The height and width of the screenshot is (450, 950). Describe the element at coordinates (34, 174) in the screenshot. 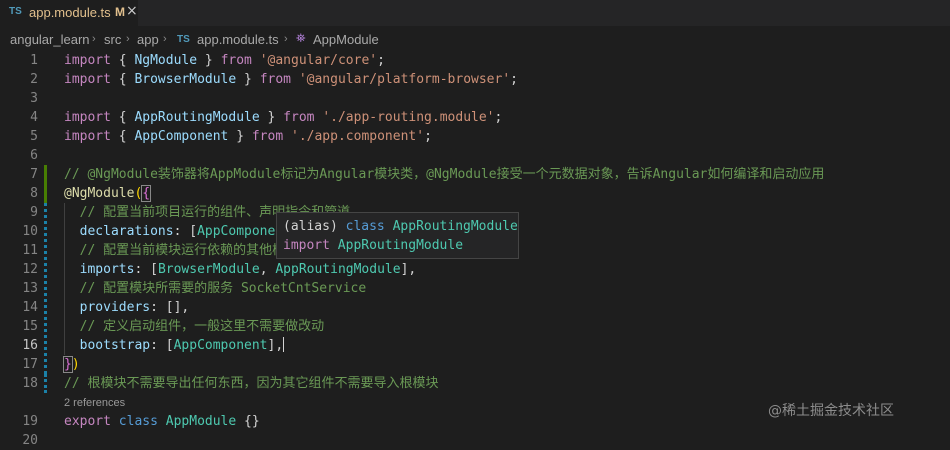

I see `line-number: 7` at that location.